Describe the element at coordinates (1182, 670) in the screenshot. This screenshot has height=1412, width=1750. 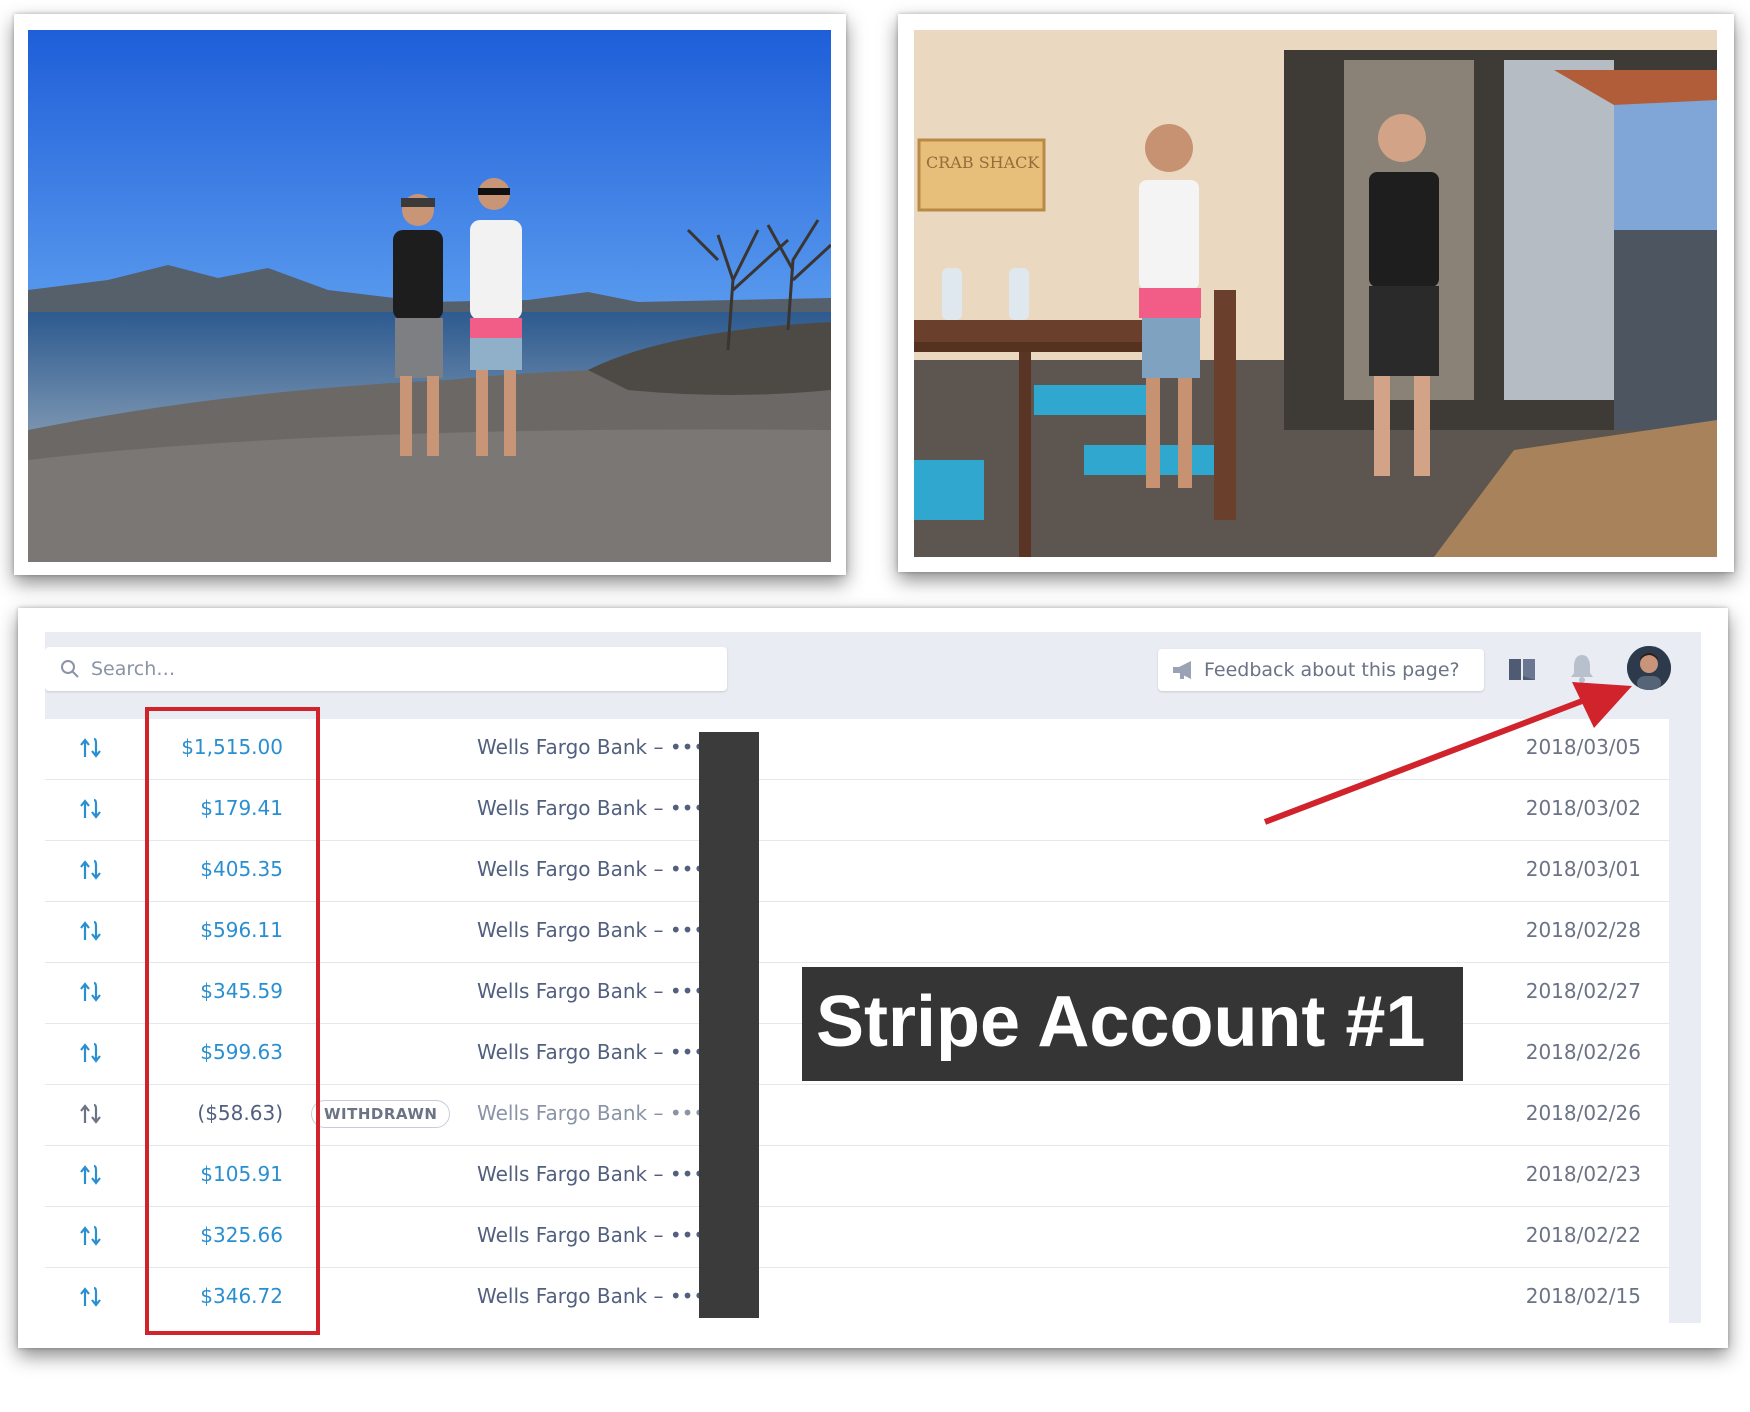
I see `megaphone-icon` at that location.